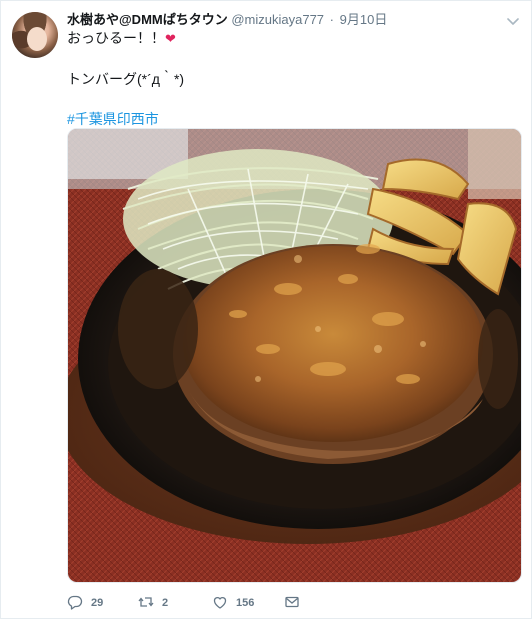 The height and width of the screenshot is (619, 532). I want to click on tweet-header: 水樹あや@DMMぱちタウン @mizukiaya777 · 9月10日, so click(293, 20).